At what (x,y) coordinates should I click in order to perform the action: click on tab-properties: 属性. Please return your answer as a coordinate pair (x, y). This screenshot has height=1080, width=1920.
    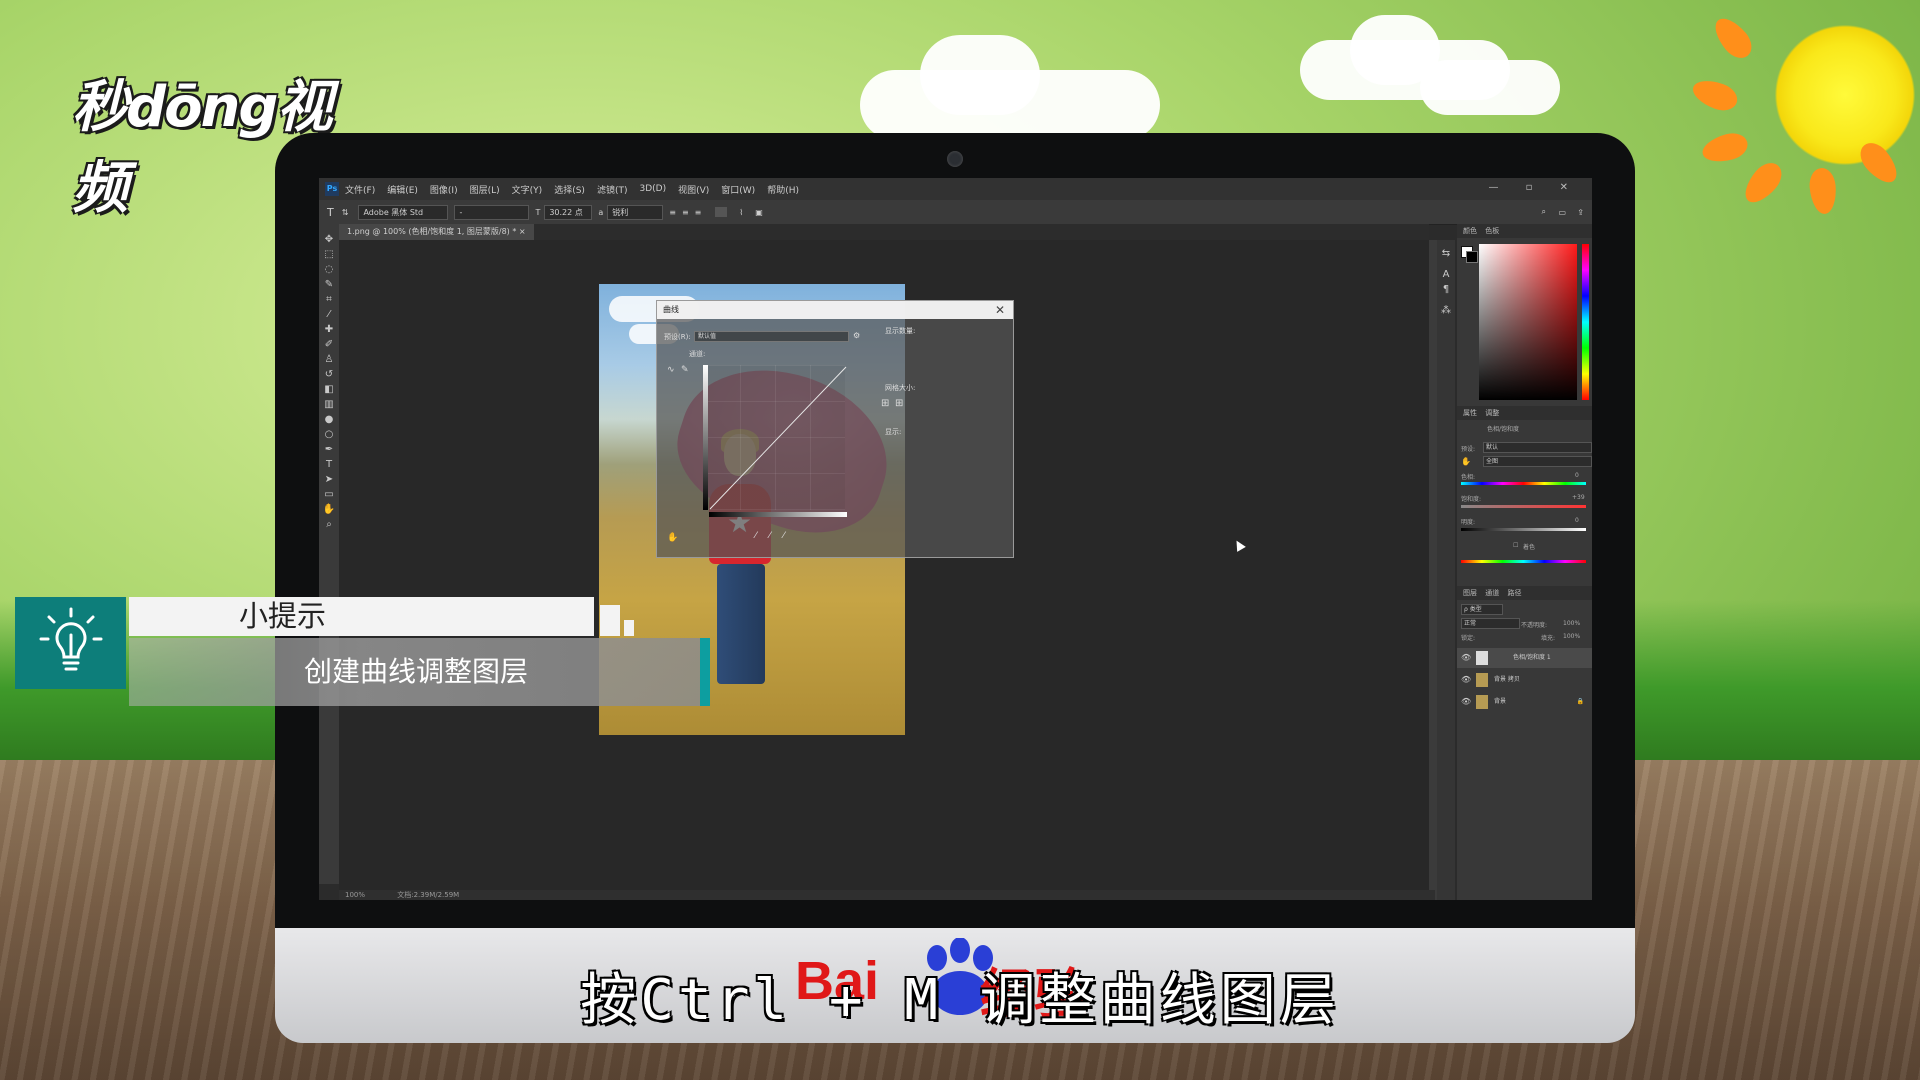
    Looking at the image, I should click on (1470, 413).